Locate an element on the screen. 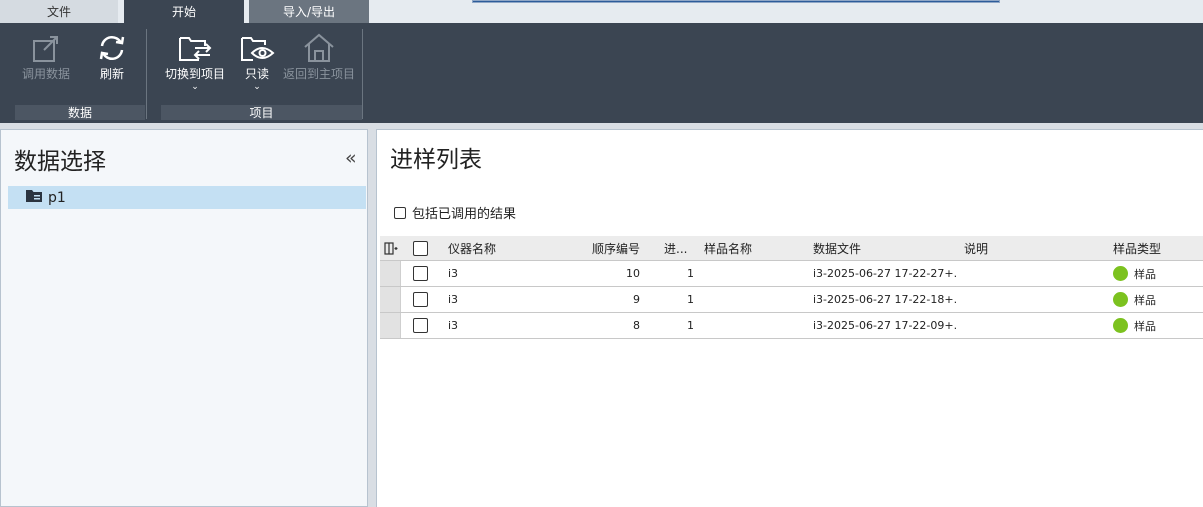  table-row: i3 10 1 i3-2025-06-27 17-22-27+... 样品 is located at coordinates (791, 274).